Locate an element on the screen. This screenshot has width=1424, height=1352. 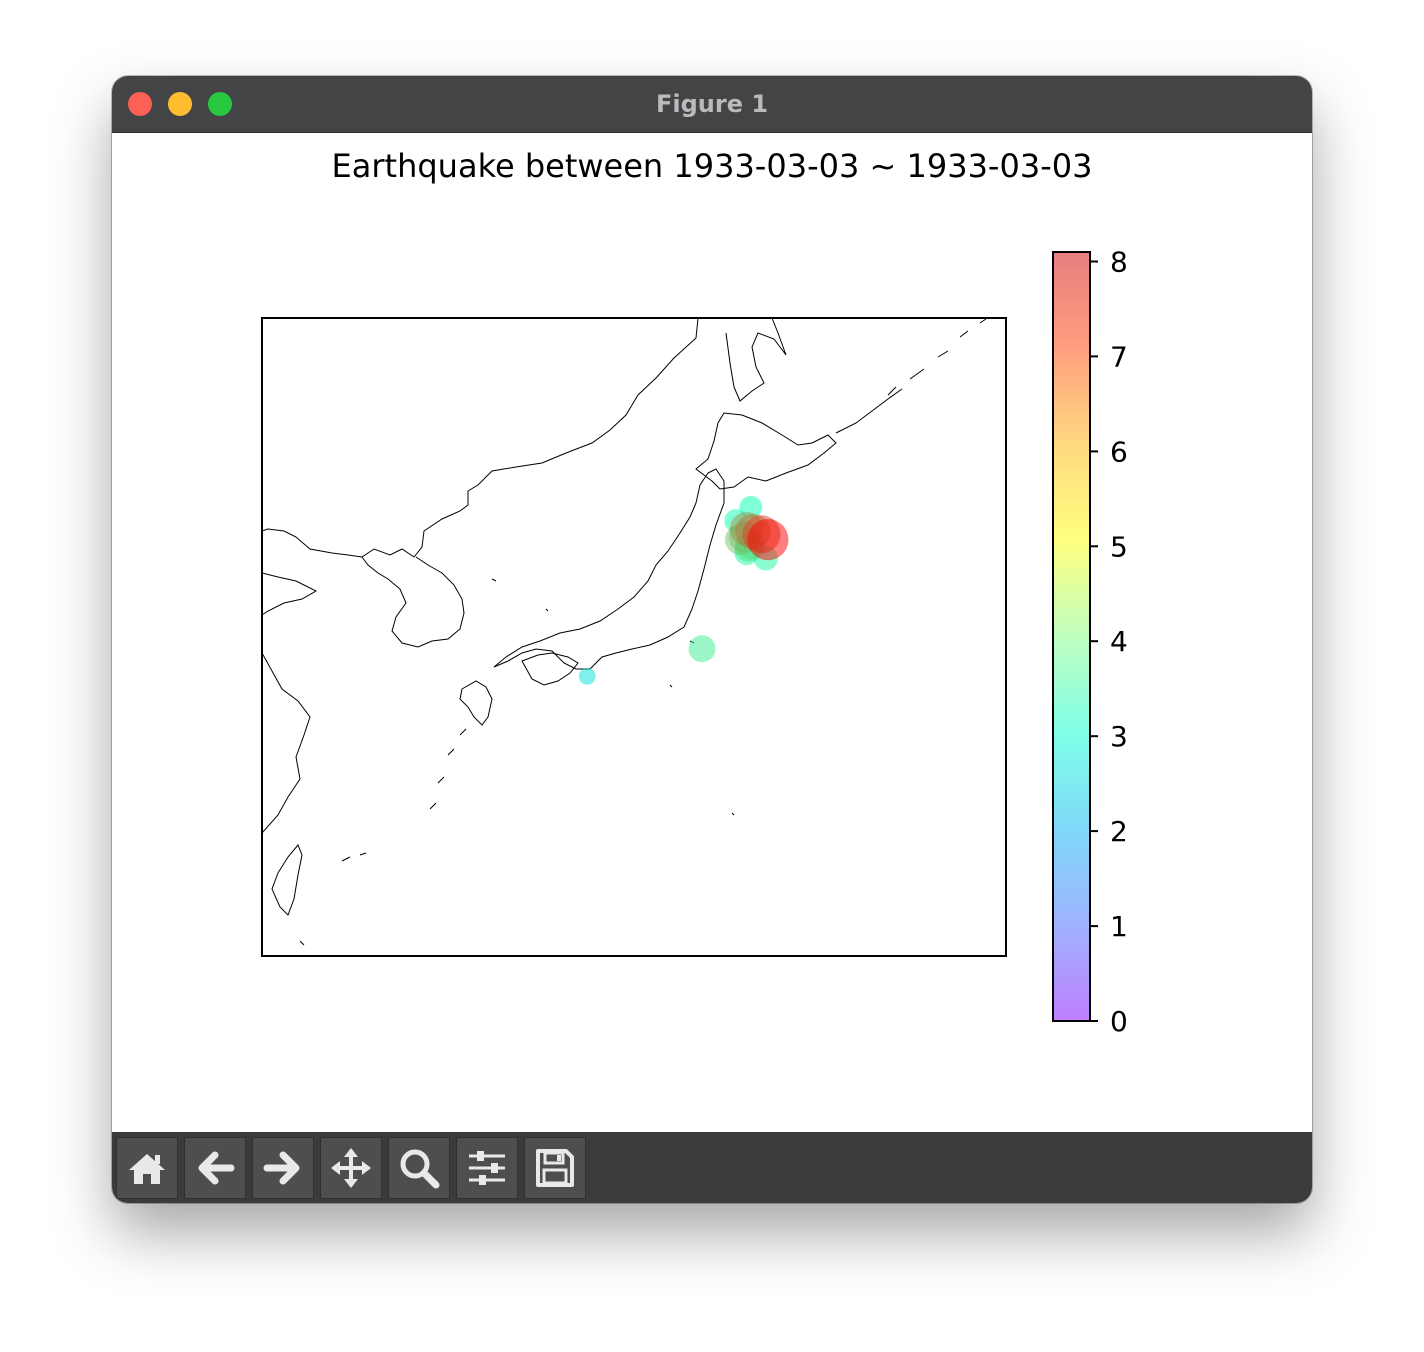
move-icon is located at coordinates (351, 1168).